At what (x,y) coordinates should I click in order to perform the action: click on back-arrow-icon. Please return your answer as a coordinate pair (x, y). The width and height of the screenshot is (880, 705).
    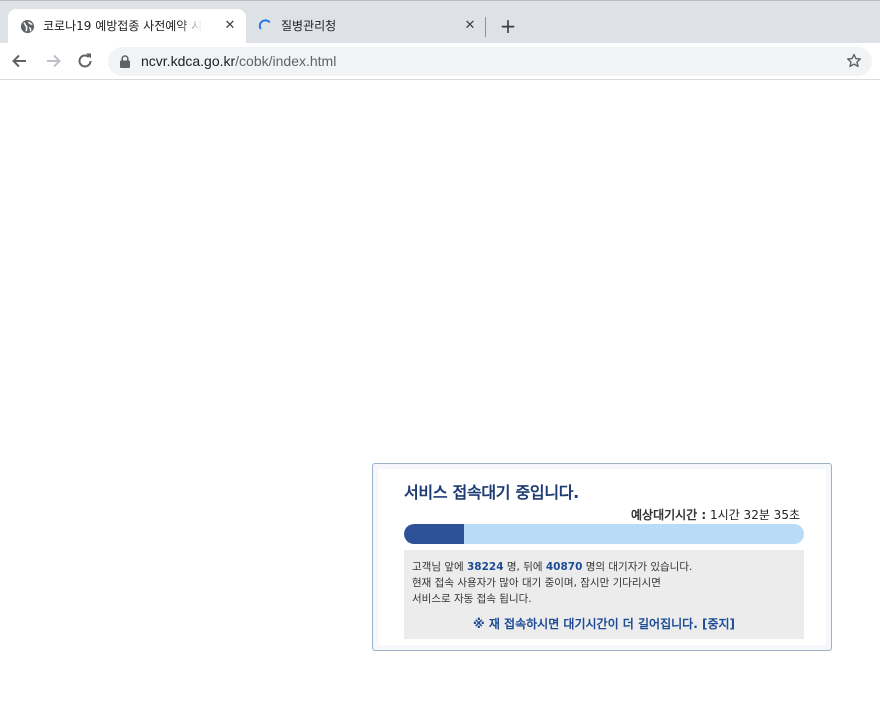
    Looking at the image, I should click on (20, 61).